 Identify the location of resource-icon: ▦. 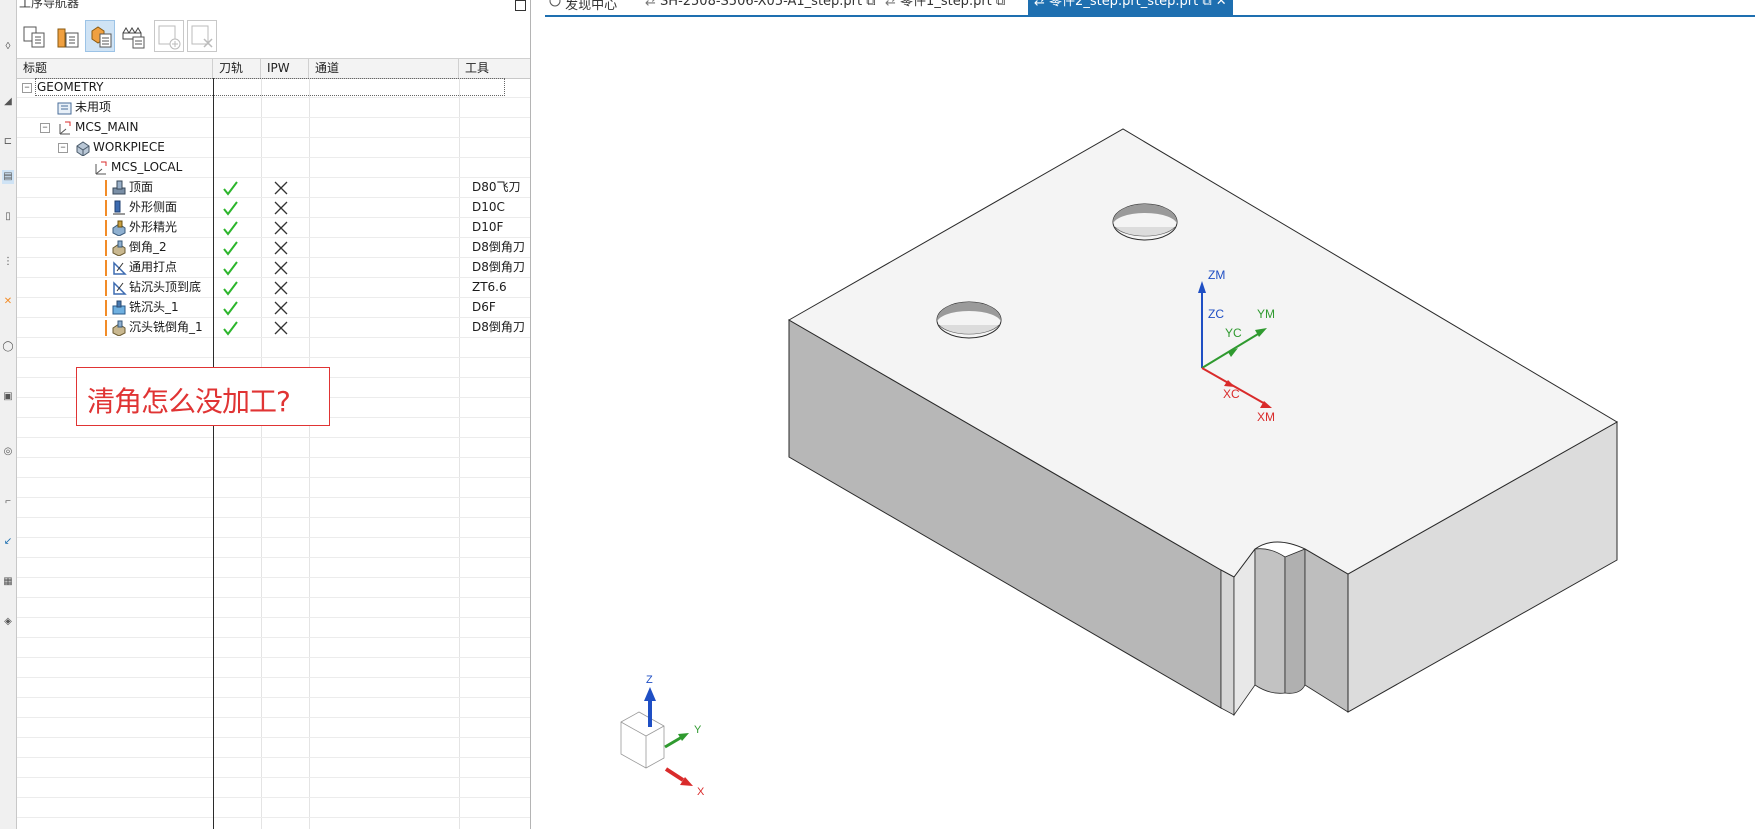
(8, 582).